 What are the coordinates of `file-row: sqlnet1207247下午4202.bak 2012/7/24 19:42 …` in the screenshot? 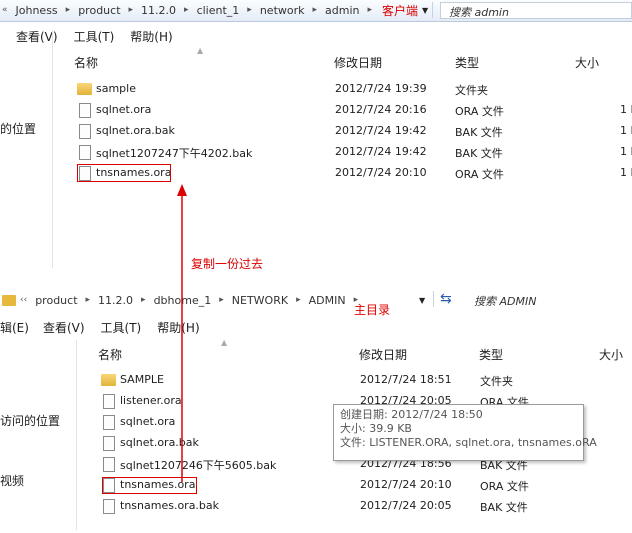 It's located at (316, 152).